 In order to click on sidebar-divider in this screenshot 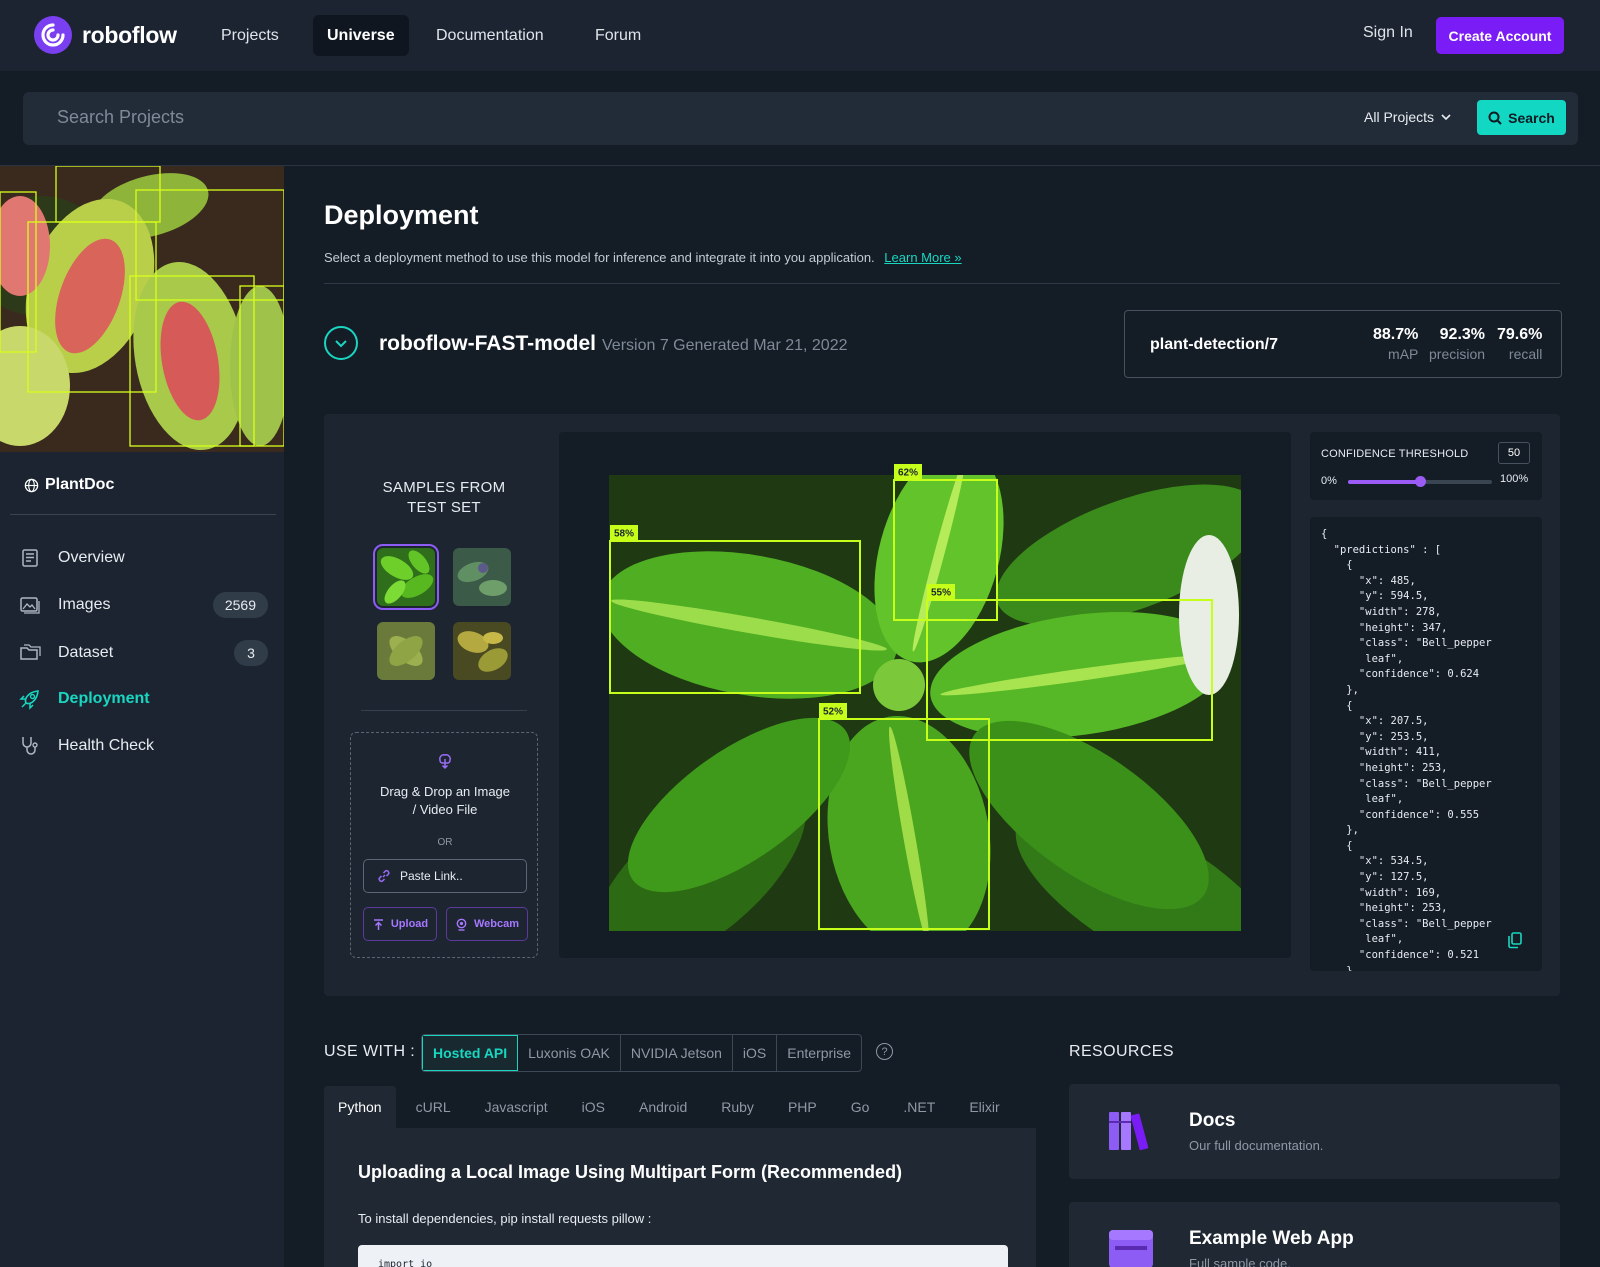, I will do `click(143, 514)`.